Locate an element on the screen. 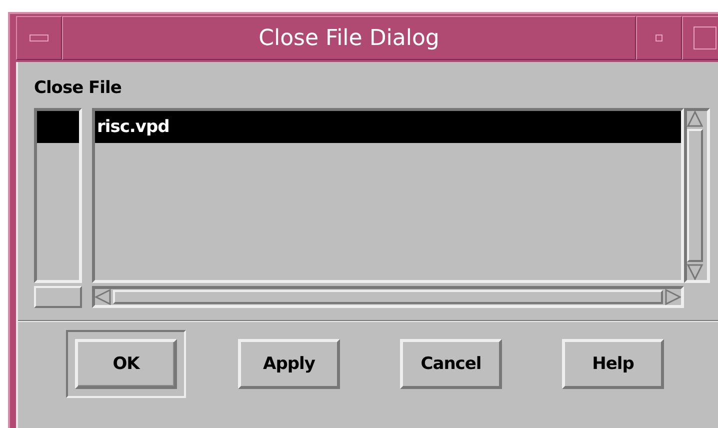 The image size is (718, 428). minus-icon is located at coordinates (39, 38).